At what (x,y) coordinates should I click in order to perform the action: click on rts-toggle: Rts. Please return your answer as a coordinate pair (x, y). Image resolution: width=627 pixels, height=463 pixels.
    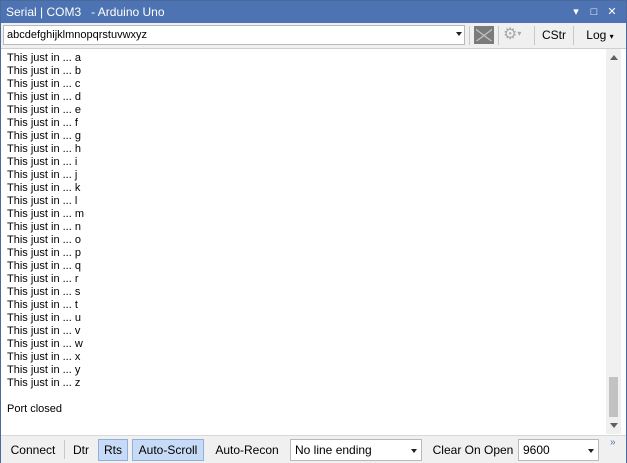
    Looking at the image, I should click on (113, 450).